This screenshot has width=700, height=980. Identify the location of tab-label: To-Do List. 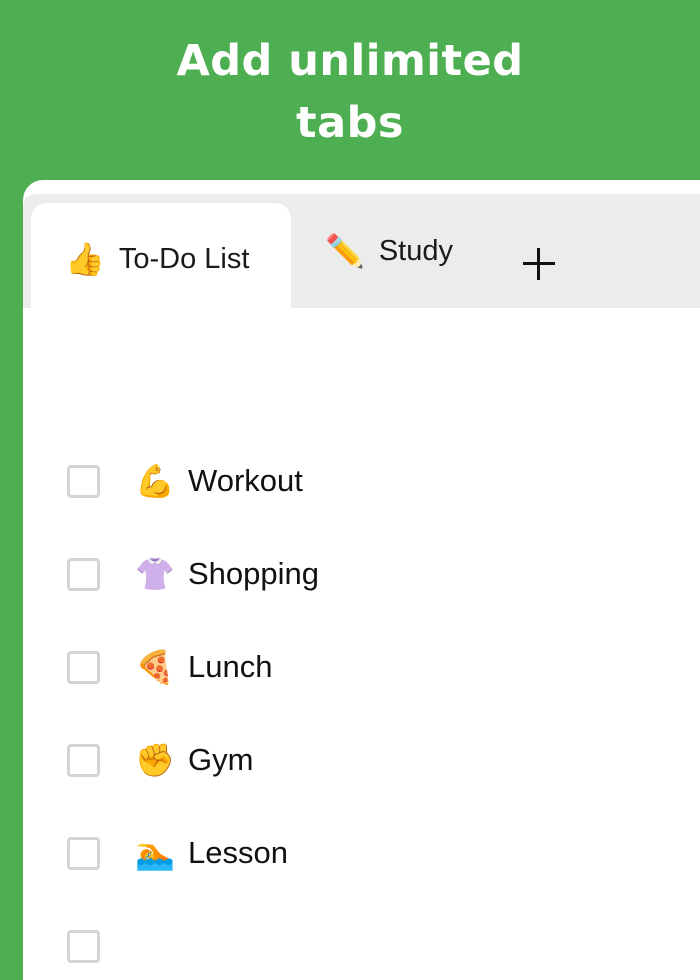
(184, 258).